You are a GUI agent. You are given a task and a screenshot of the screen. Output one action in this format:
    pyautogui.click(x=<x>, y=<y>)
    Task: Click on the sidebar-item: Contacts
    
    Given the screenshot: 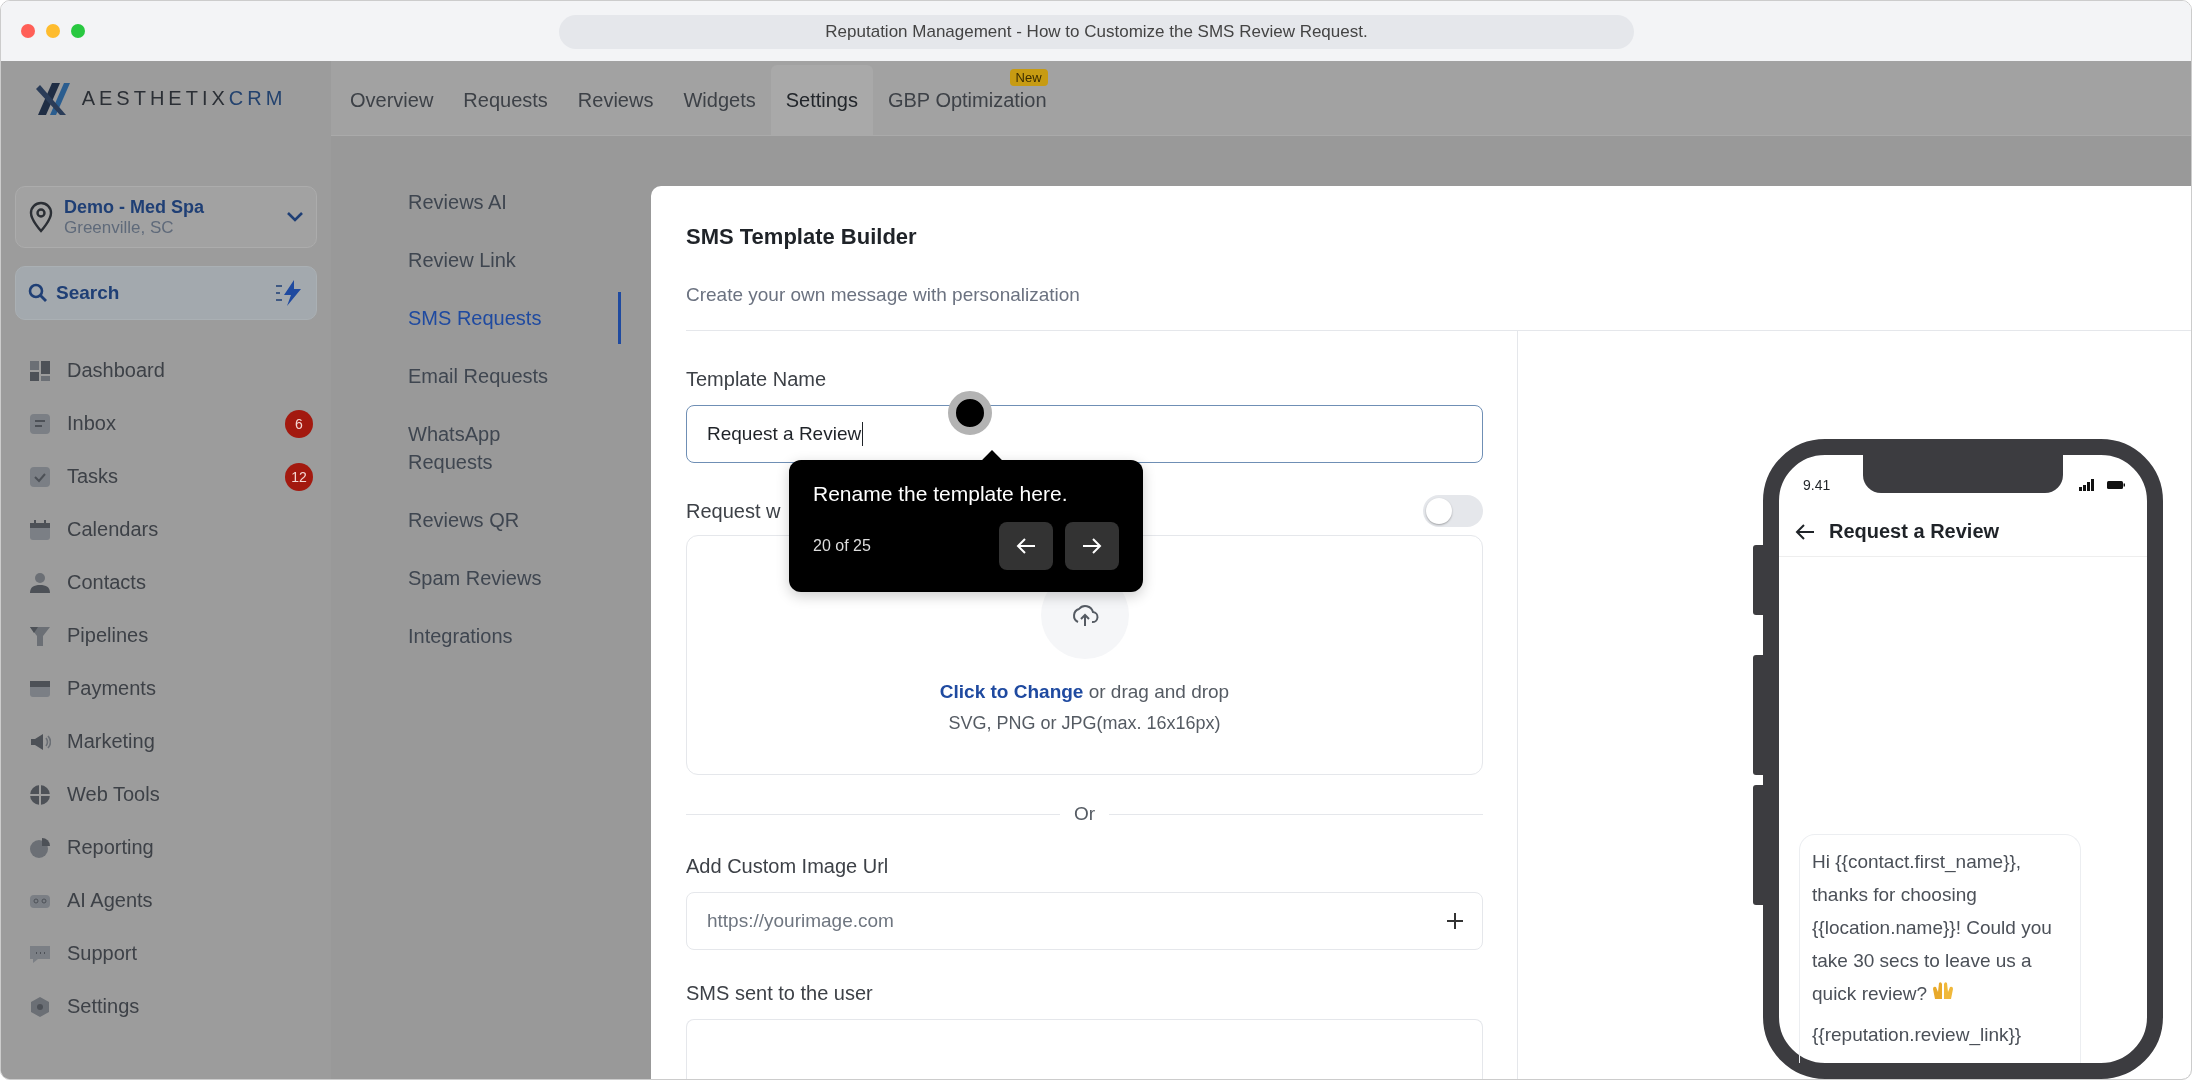 What is the action you would take?
    pyautogui.click(x=166, y=582)
    